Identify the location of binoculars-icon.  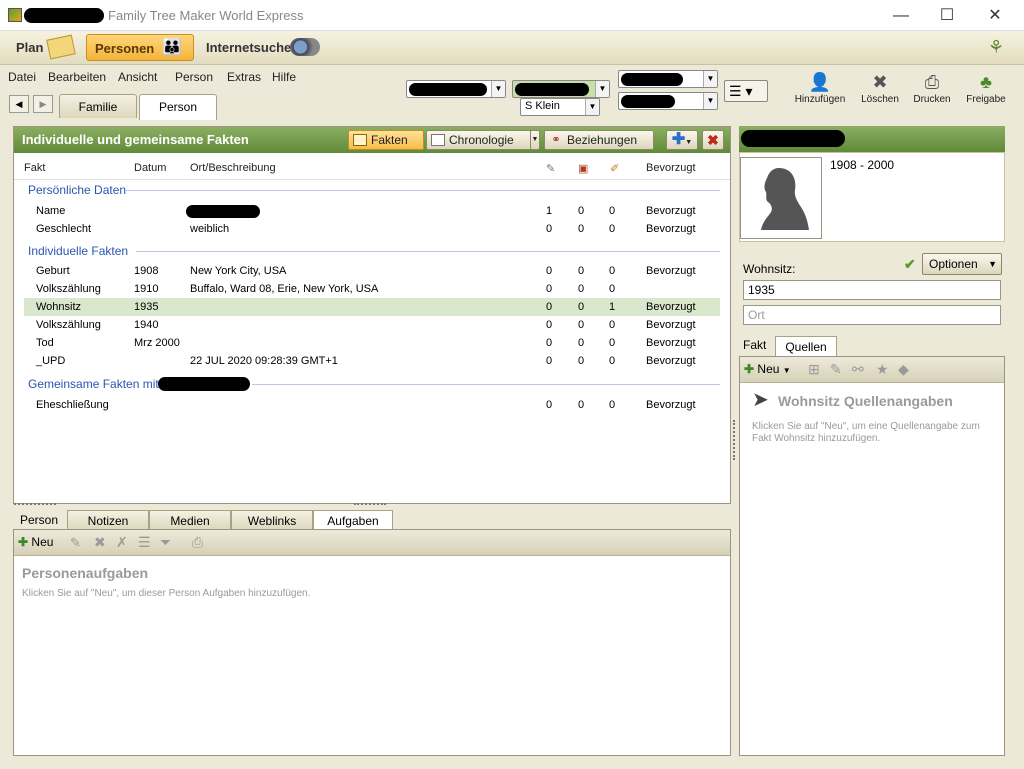
(305, 47).